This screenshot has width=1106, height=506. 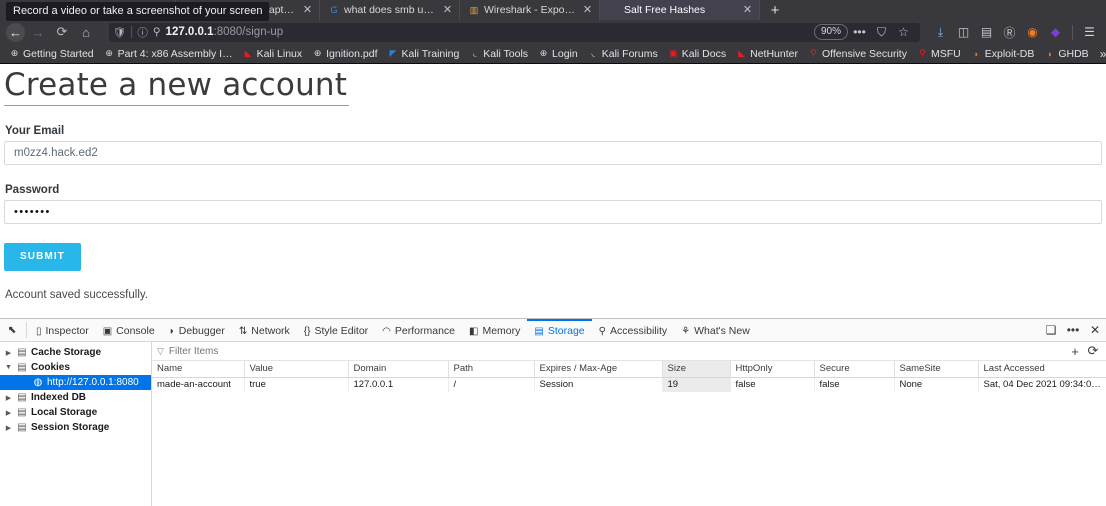 I want to click on storage-tree-item: ▶ ▤ Cache Storage, so click(x=75, y=352).